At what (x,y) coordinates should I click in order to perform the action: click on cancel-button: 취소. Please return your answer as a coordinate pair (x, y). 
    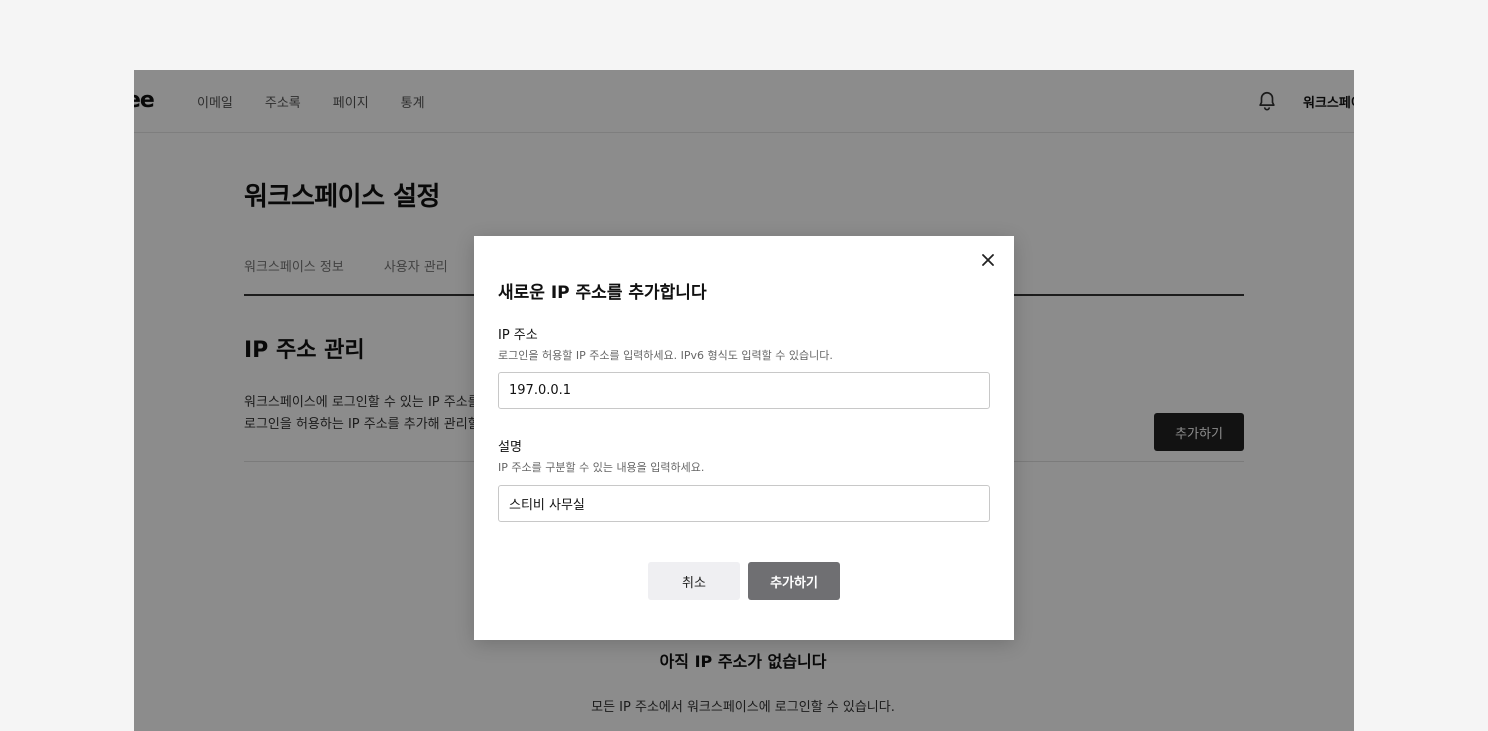
    Looking at the image, I should click on (694, 581).